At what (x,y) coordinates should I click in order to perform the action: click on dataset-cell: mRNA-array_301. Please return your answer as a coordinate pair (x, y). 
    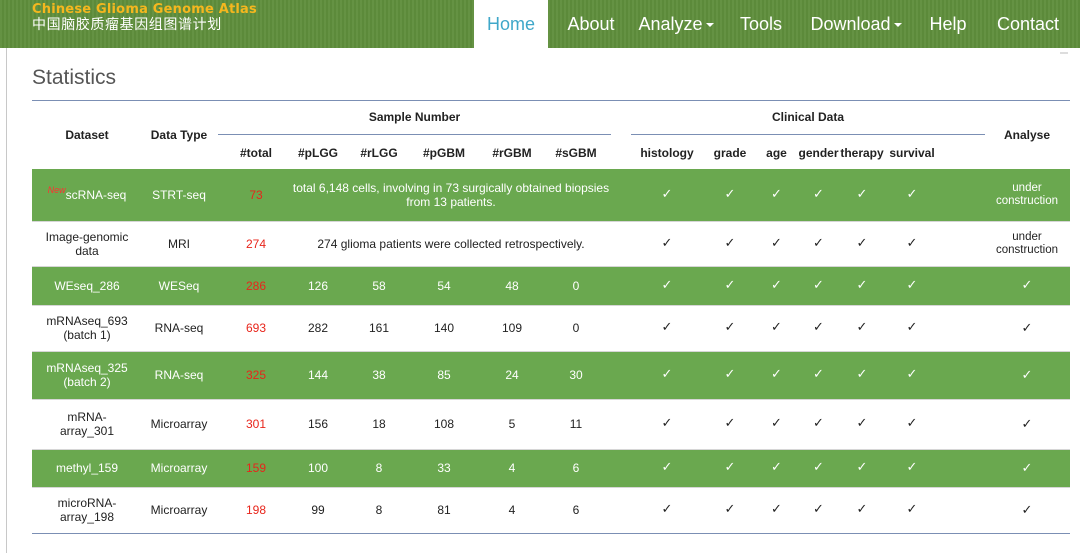
    Looking at the image, I should click on (87, 424).